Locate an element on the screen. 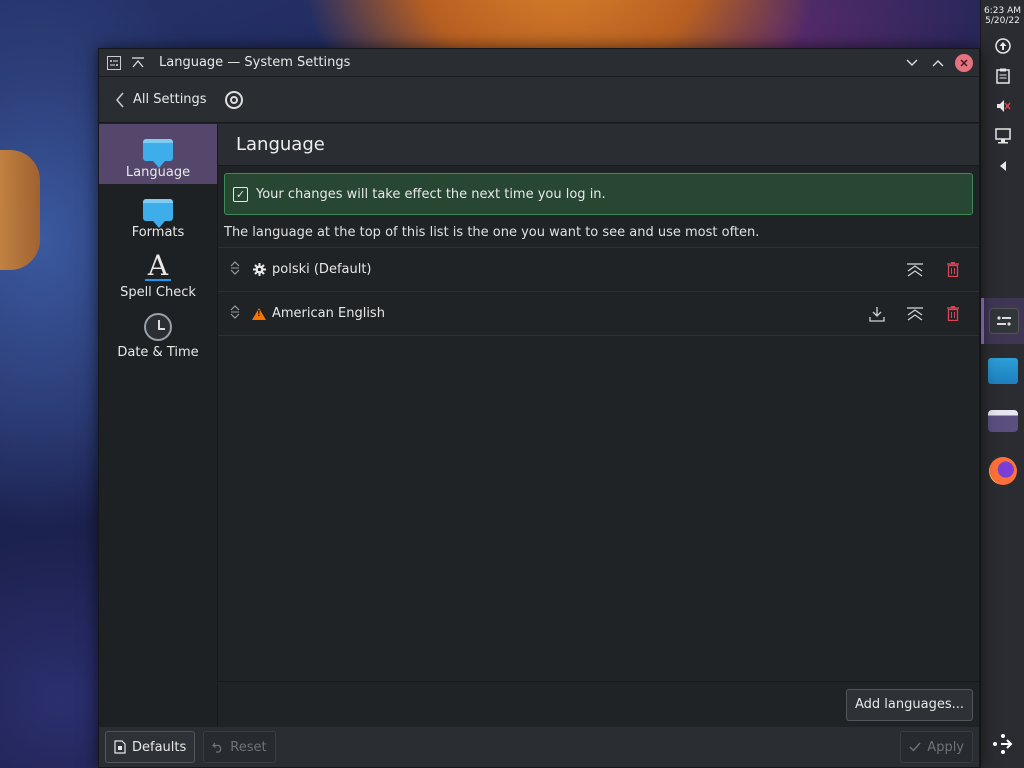 The width and height of the screenshot is (1024, 768). navigation-bar: All Settings is located at coordinates (539, 100).